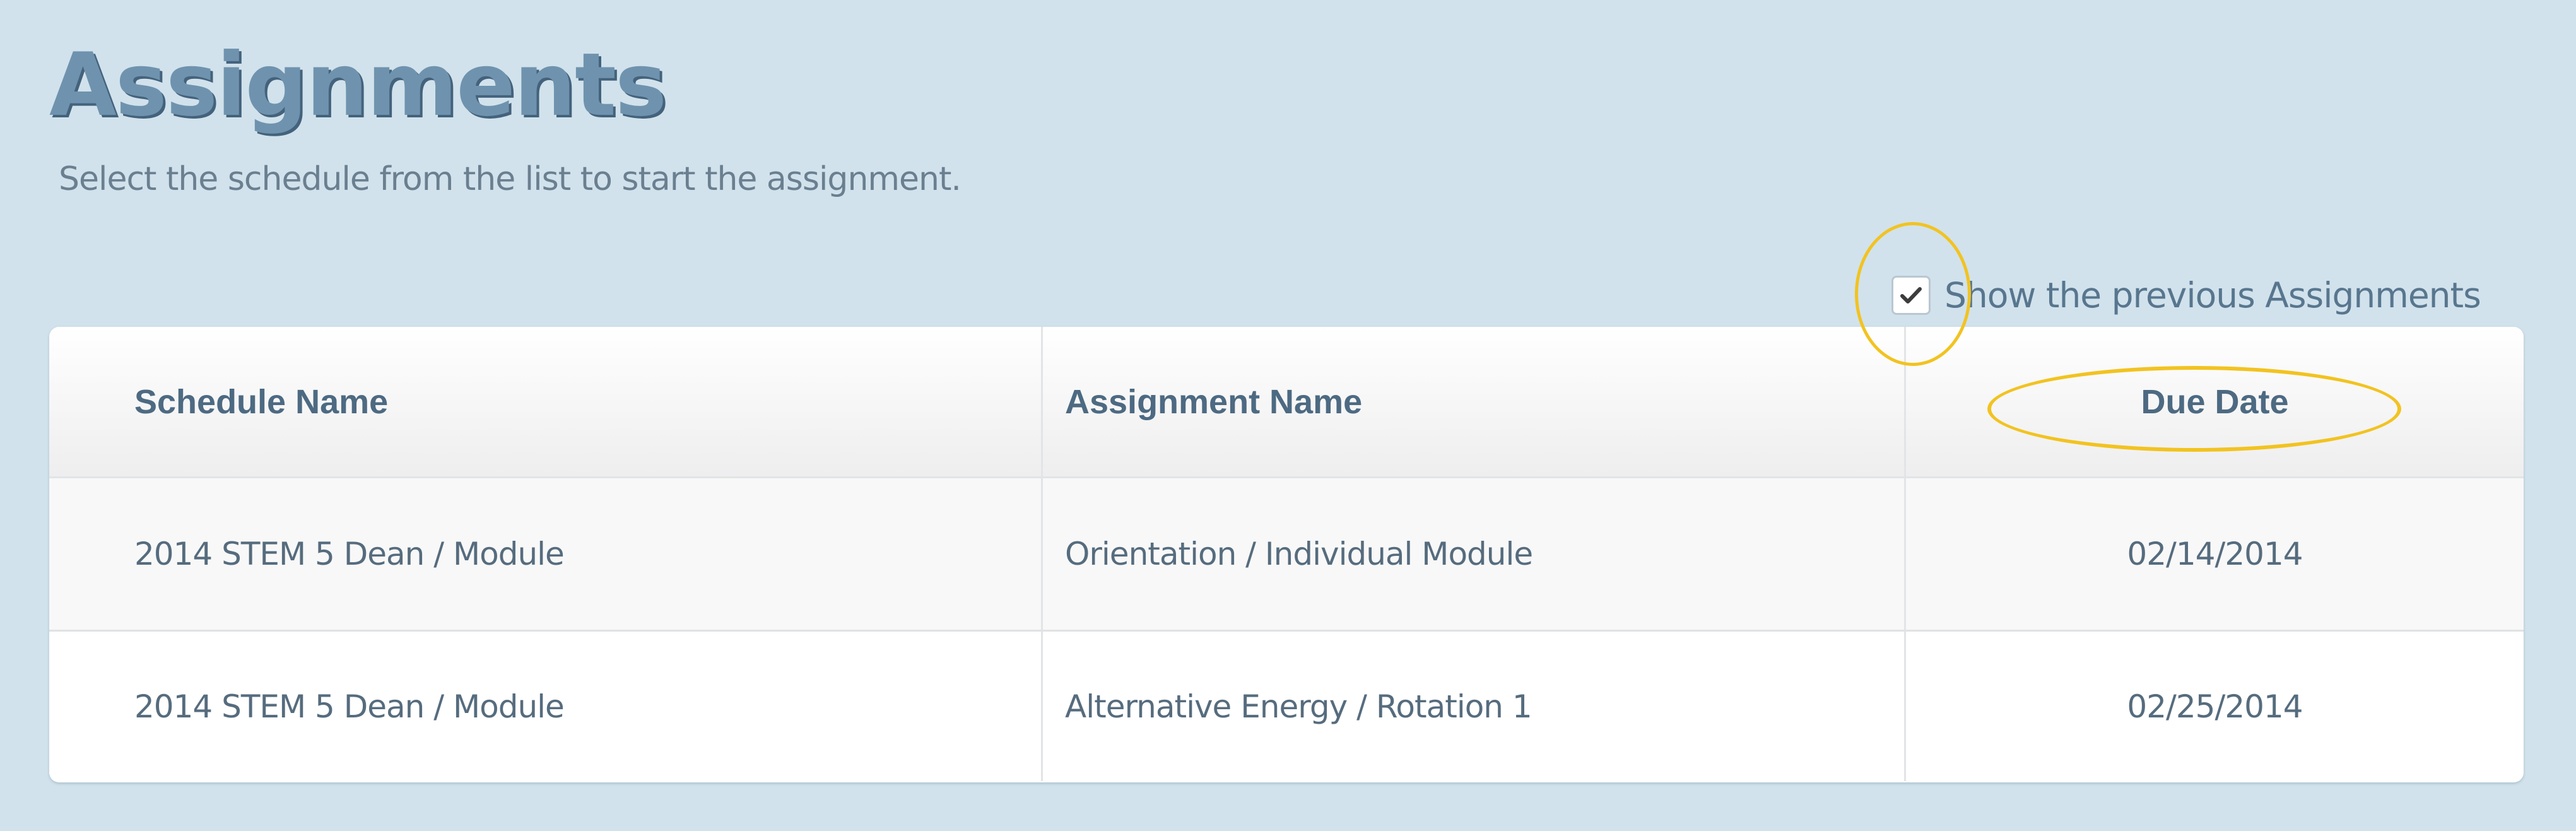 Image resolution: width=2576 pixels, height=831 pixels. Describe the element at coordinates (545, 402) in the screenshot. I see `column-header-schedule-name: Schedule Name` at that location.